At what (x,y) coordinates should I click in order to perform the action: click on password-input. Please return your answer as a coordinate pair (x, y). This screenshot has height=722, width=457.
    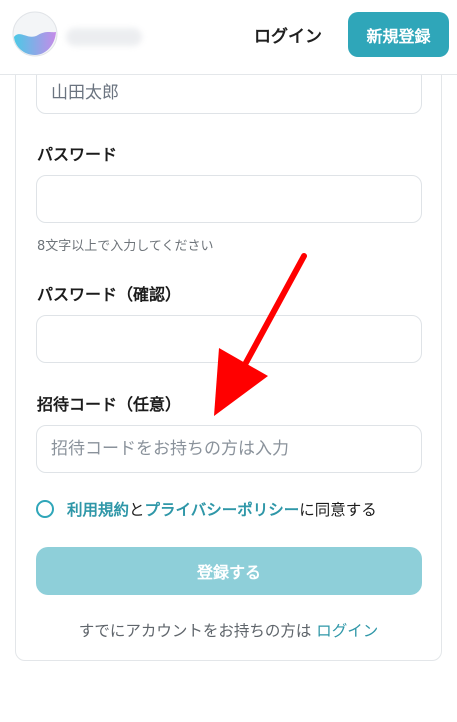
    Looking at the image, I should click on (229, 199).